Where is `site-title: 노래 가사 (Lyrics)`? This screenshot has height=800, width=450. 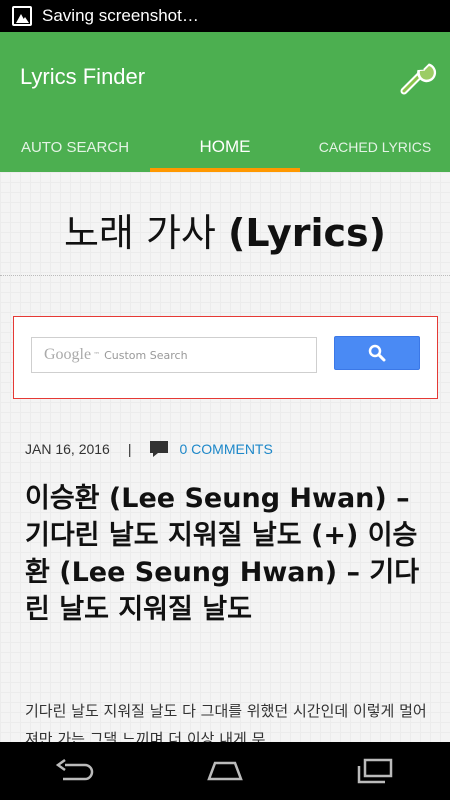 site-title: 노래 가사 (Lyrics) is located at coordinates (225, 229).